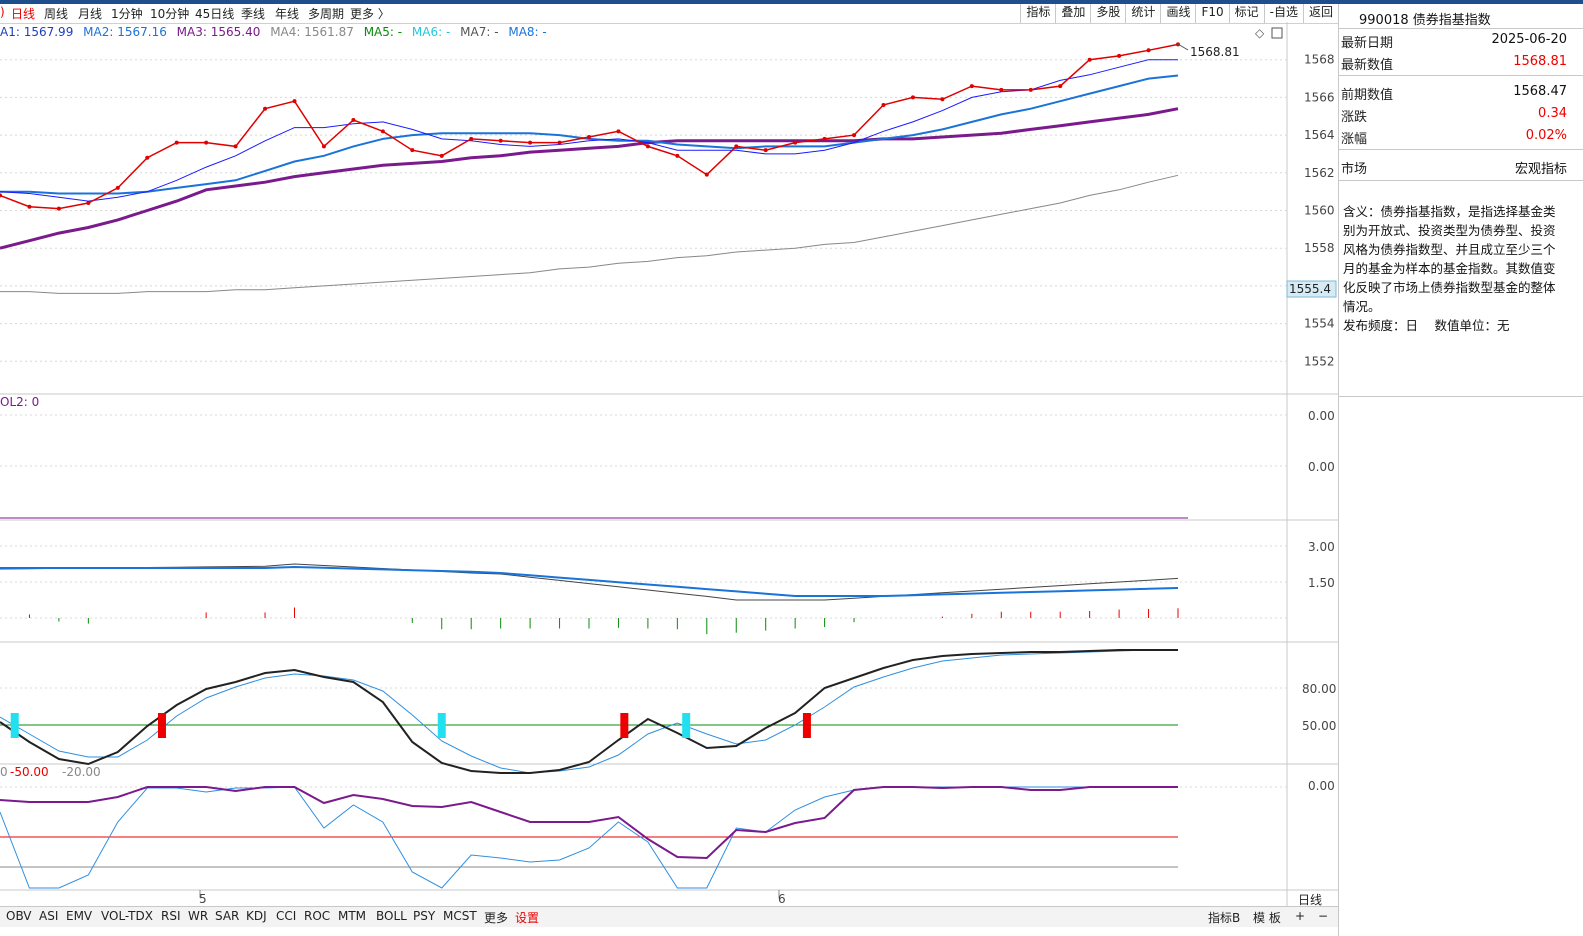 This screenshot has height=936, width=1583. Describe the element at coordinates (1540, 169) in the screenshot. I see `info-value: 宏观指标` at that location.